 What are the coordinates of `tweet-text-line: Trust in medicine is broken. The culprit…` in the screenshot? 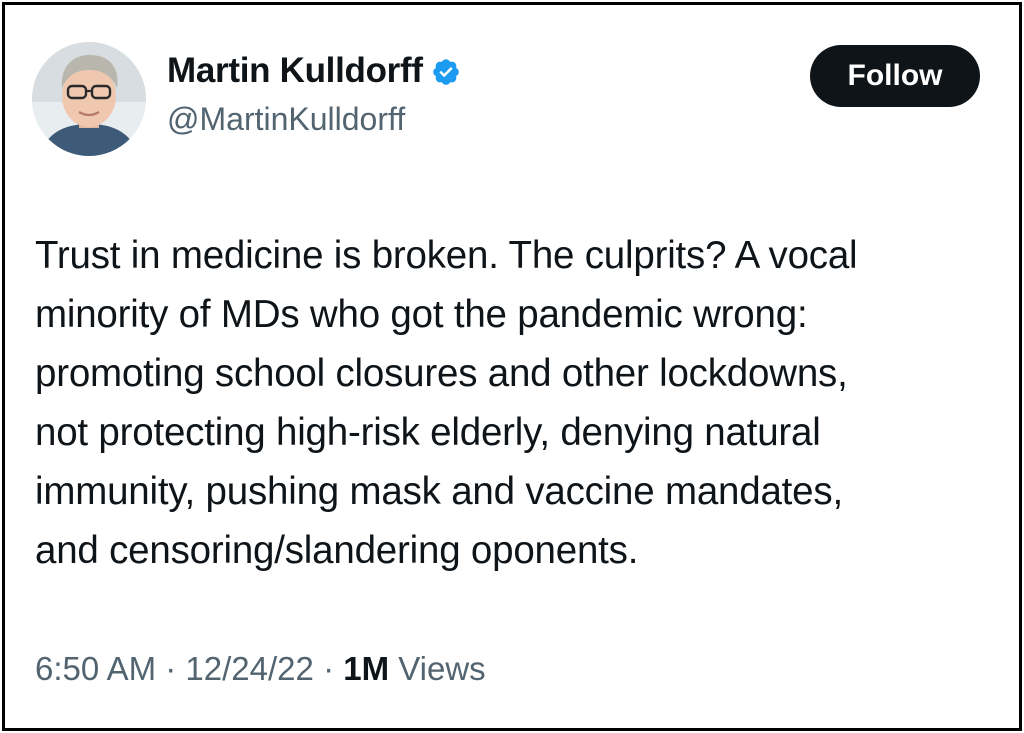 It's located at (446, 255).